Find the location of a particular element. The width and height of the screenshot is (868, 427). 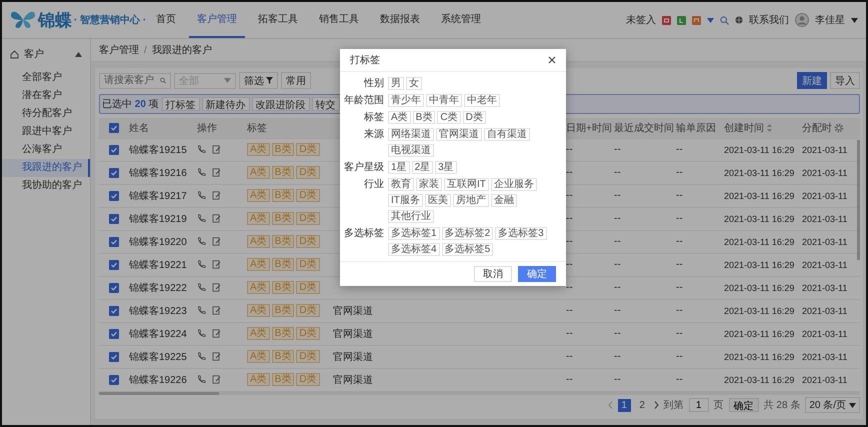

tag-option: 家装 is located at coordinates (429, 184).